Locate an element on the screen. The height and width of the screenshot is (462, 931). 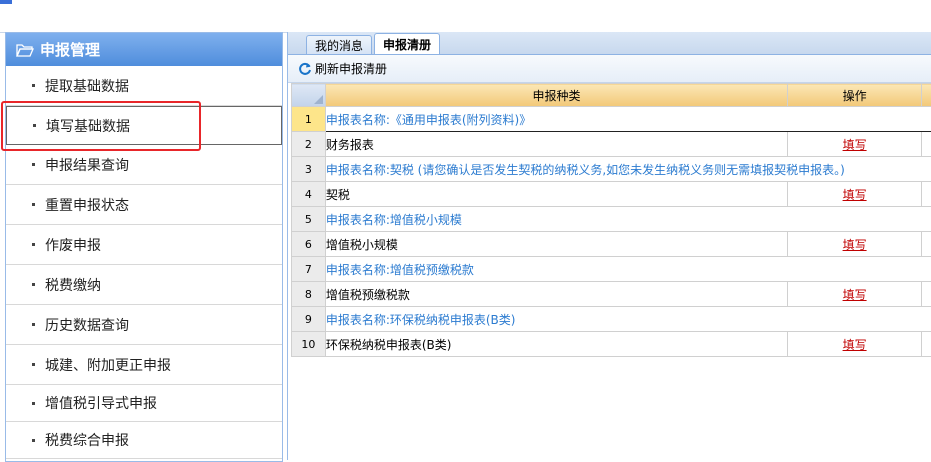
form-name: 环保税纳税申报表(B类) is located at coordinates (556, 344).